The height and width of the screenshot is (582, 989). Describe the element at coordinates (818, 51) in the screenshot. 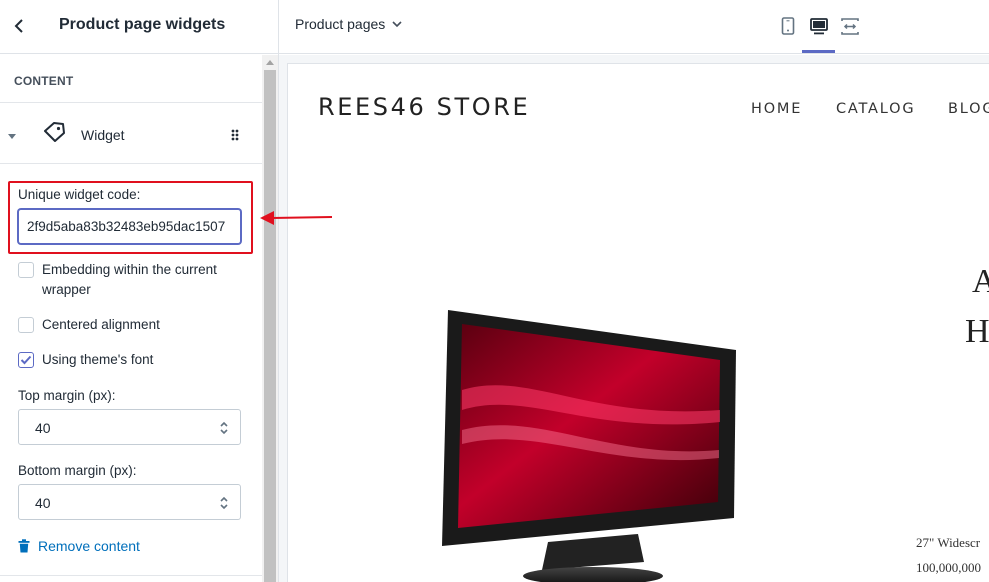

I see `active-view-indicator` at that location.